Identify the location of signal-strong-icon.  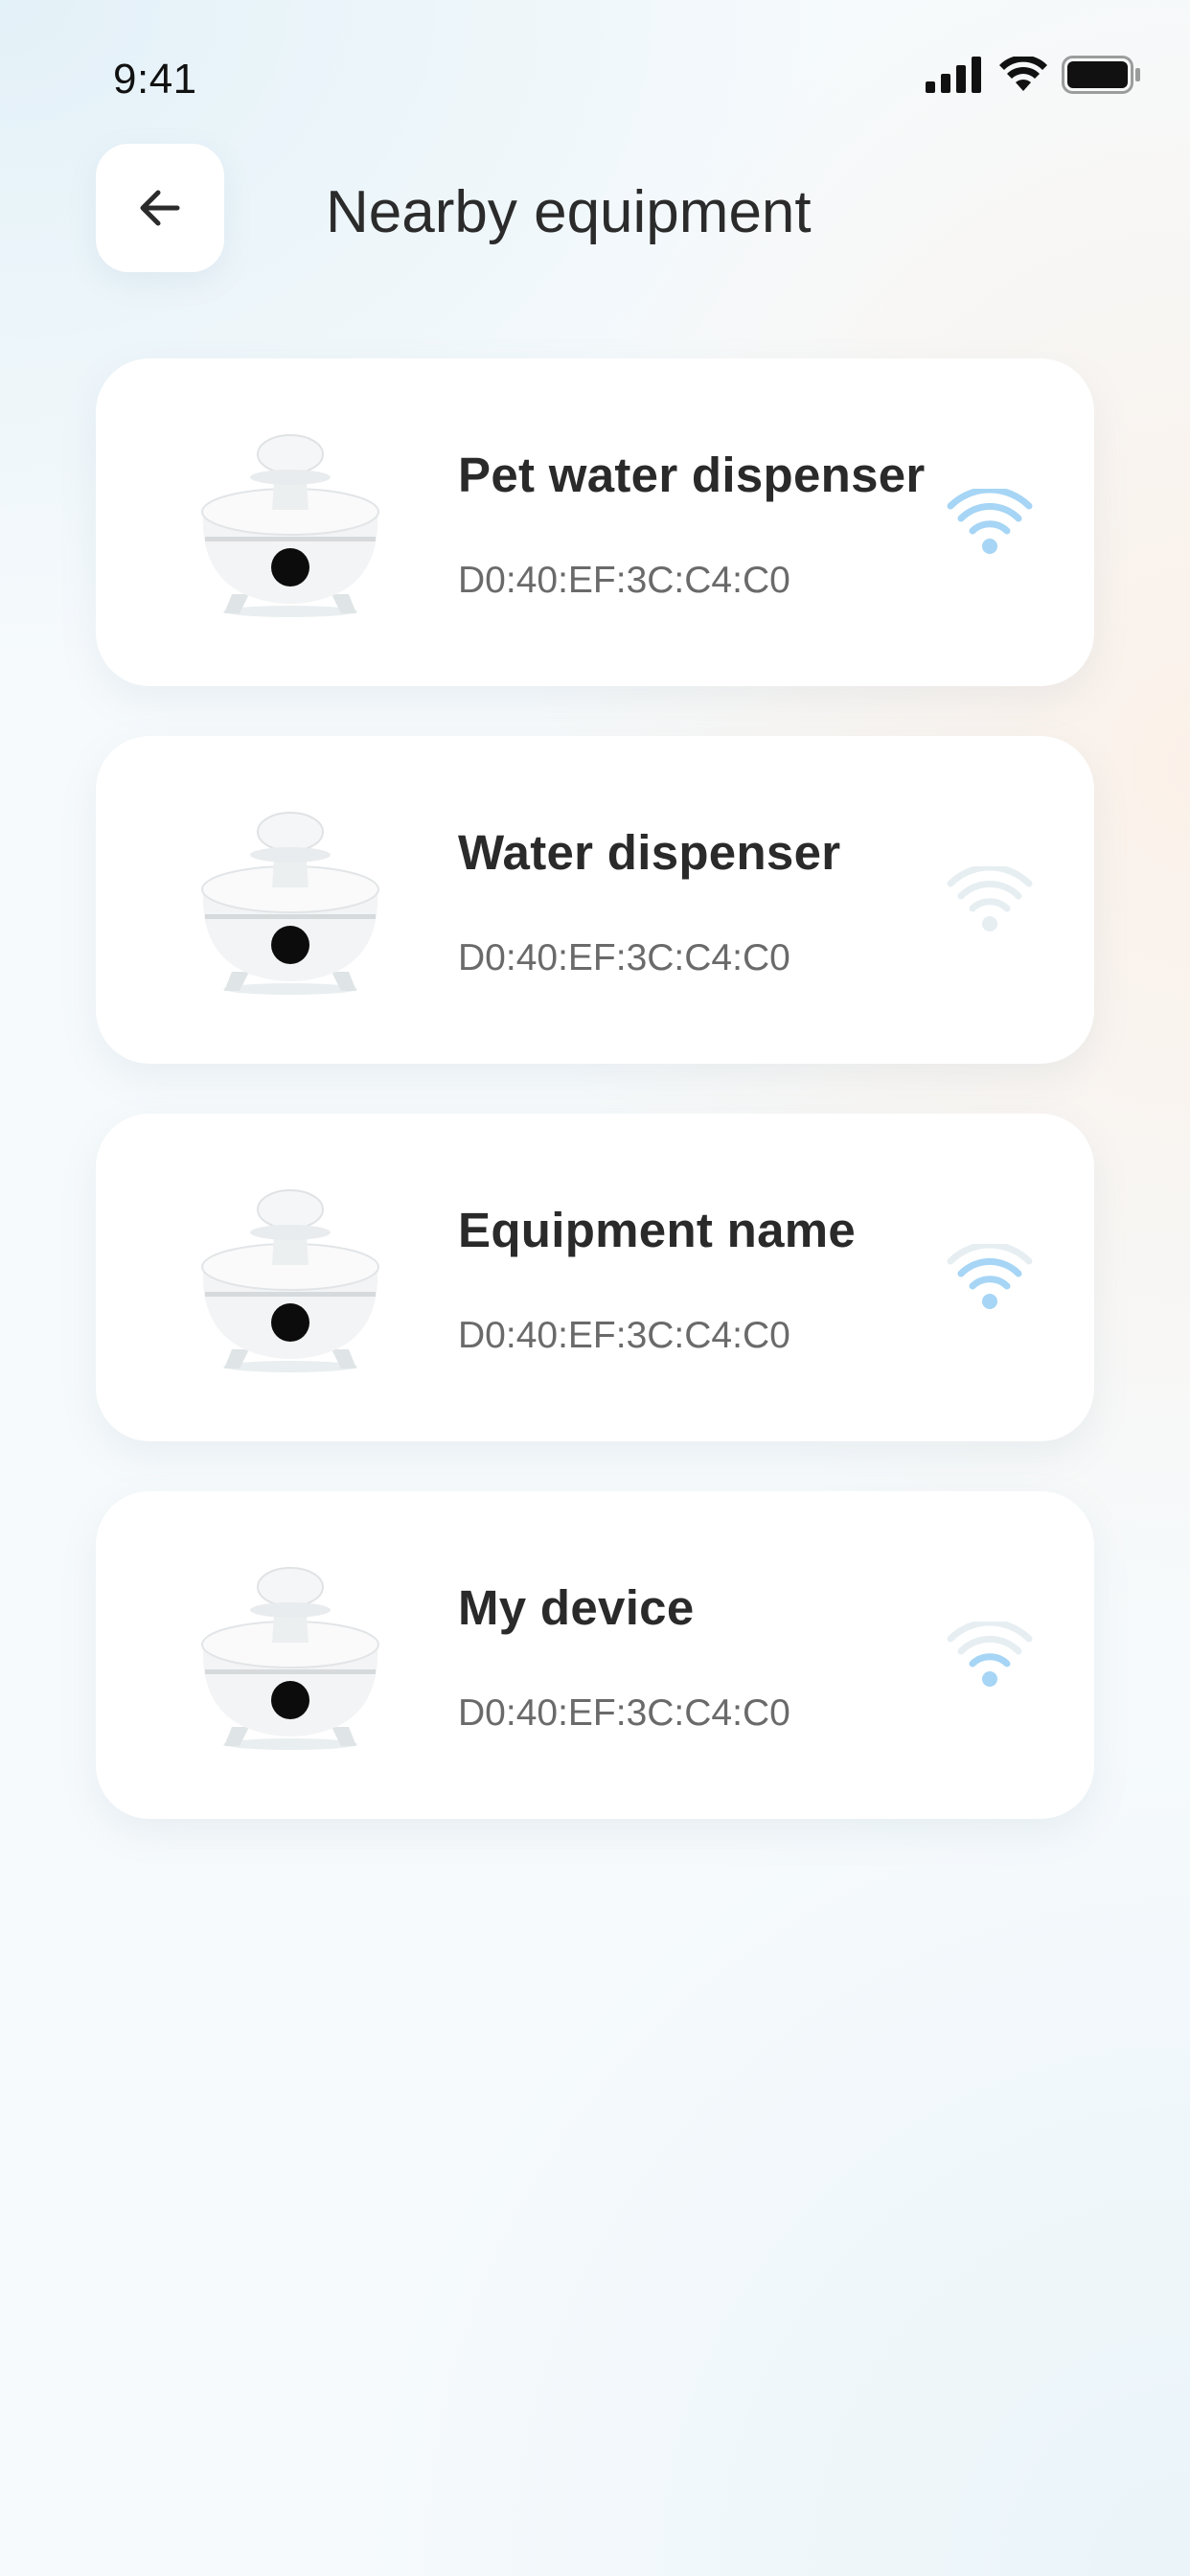
(990, 521).